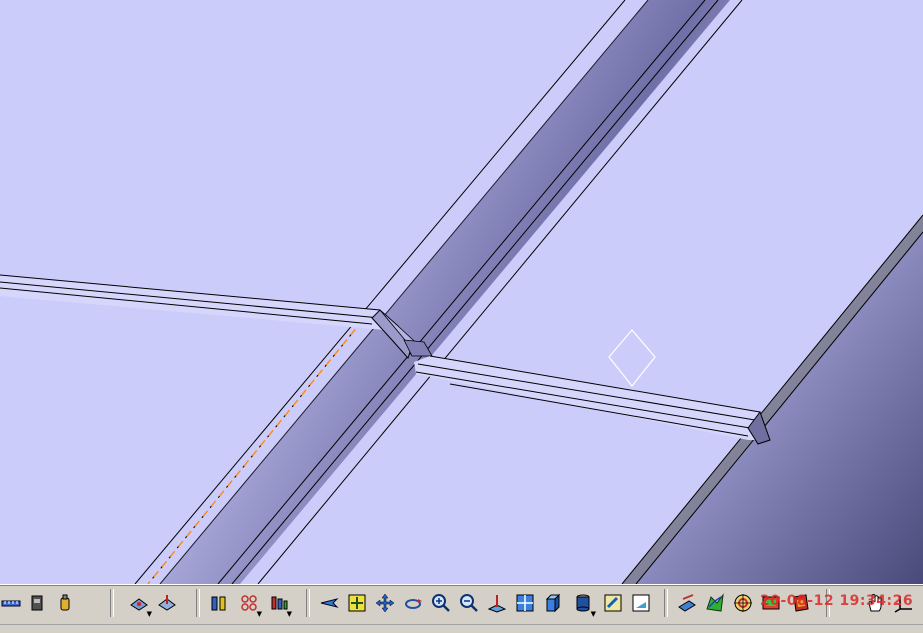 The image size is (923, 633). I want to click on fly-icon, so click(329, 603).